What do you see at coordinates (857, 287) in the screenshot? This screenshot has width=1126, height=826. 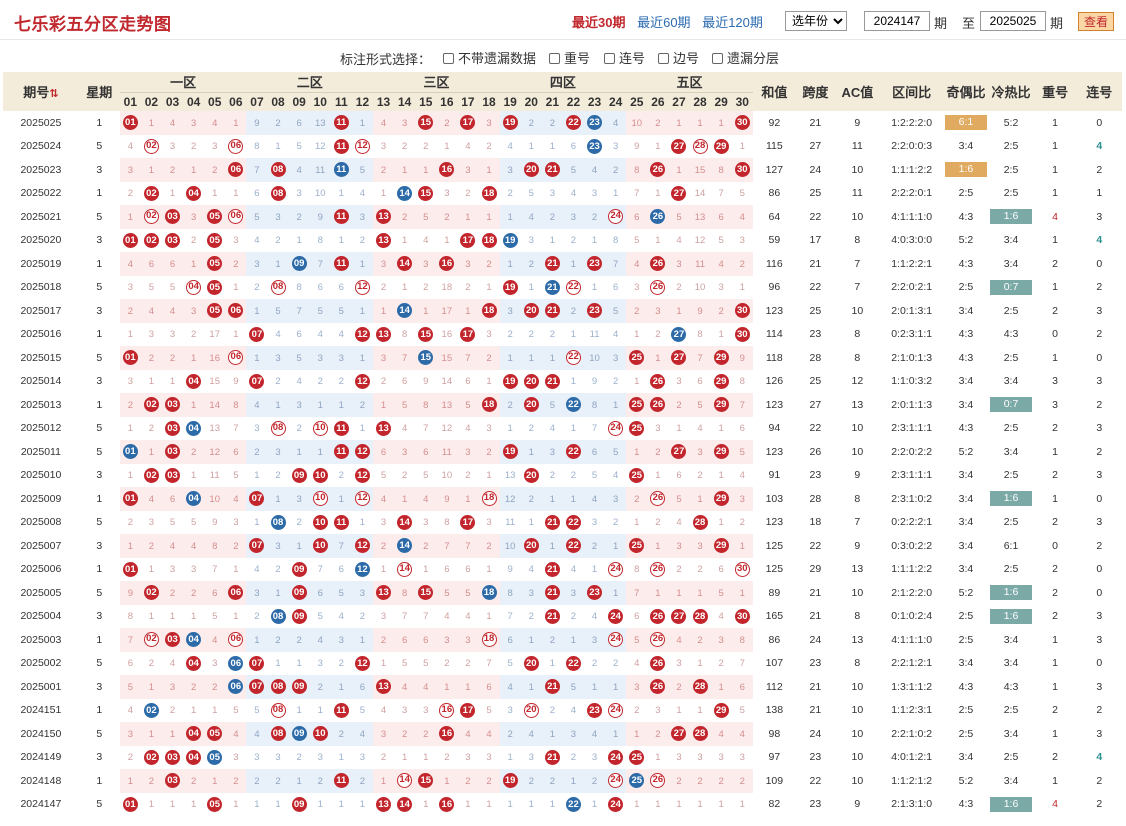 I see `ac-cell: 7` at bounding box center [857, 287].